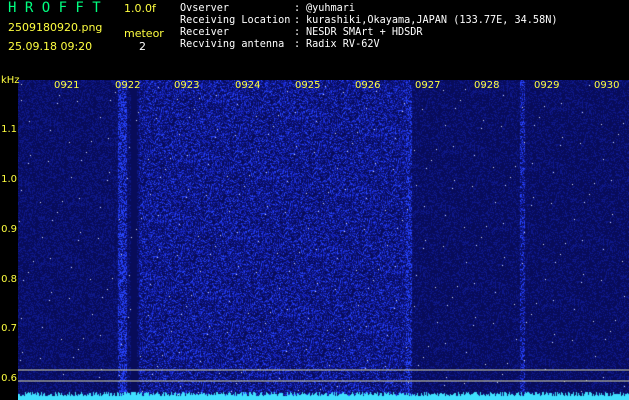 The height and width of the screenshot is (400, 629). What do you see at coordinates (9, 129) in the screenshot?
I see `y-tick-label: 1.1` at bounding box center [9, 129].